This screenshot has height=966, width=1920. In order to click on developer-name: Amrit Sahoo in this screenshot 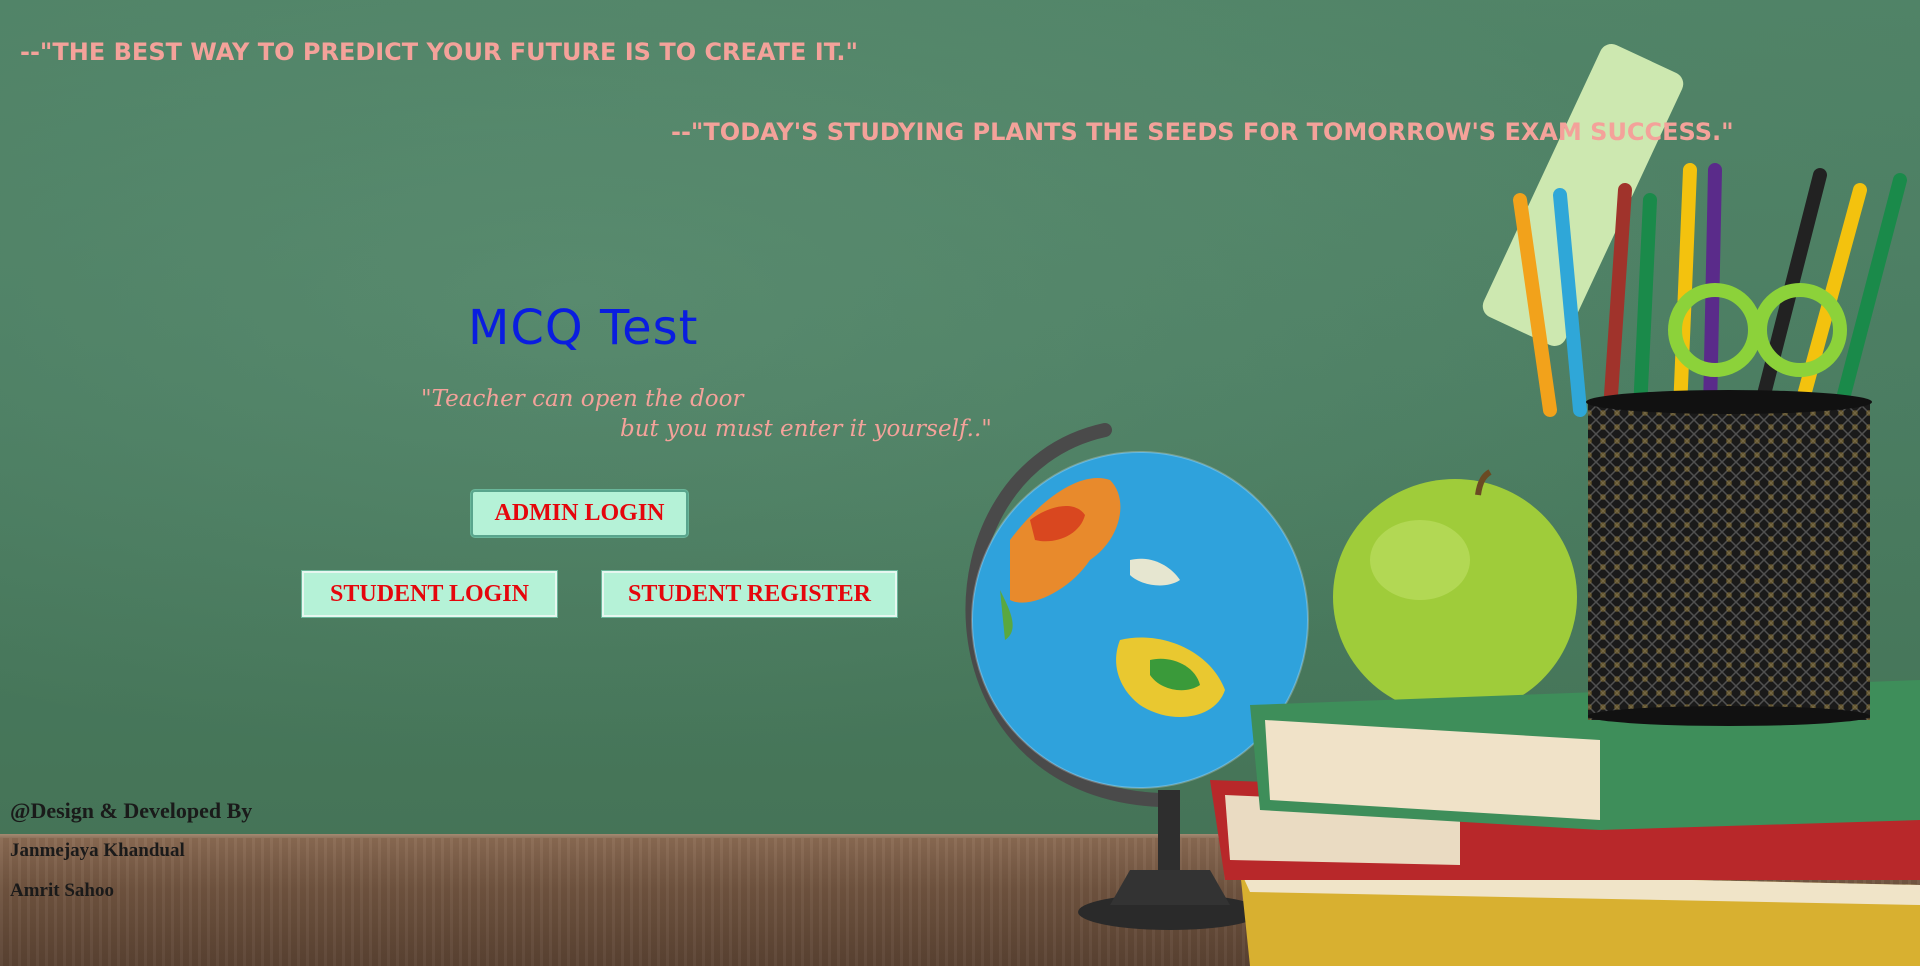, I will do `click(62, 890)`.